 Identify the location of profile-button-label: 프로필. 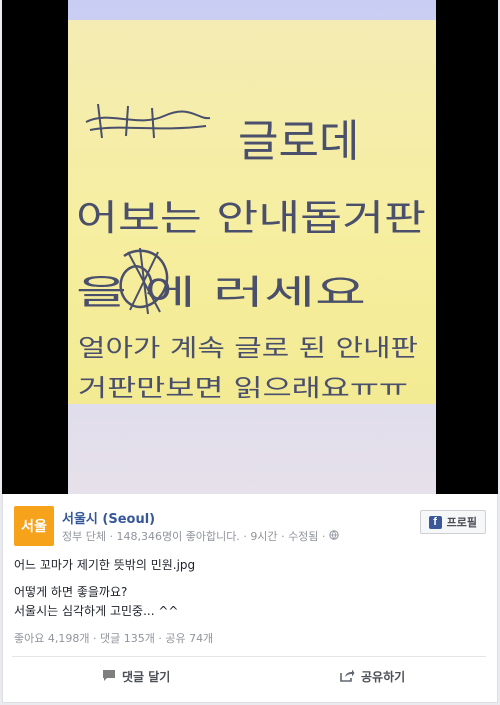
(461, 522).